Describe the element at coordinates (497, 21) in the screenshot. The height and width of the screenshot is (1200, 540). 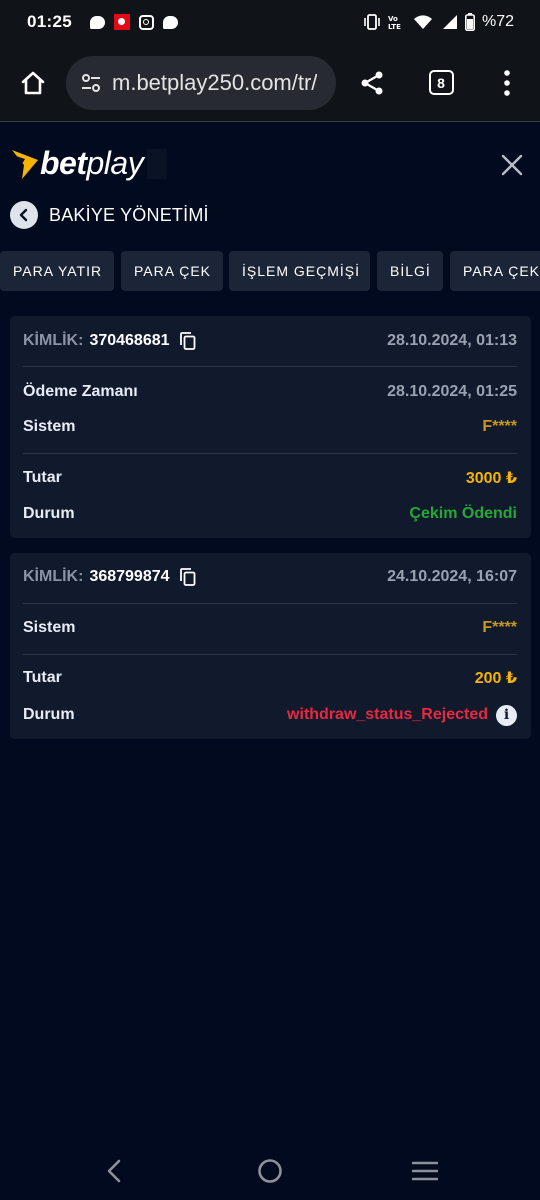
I see `battery-percent: %72` at that location.